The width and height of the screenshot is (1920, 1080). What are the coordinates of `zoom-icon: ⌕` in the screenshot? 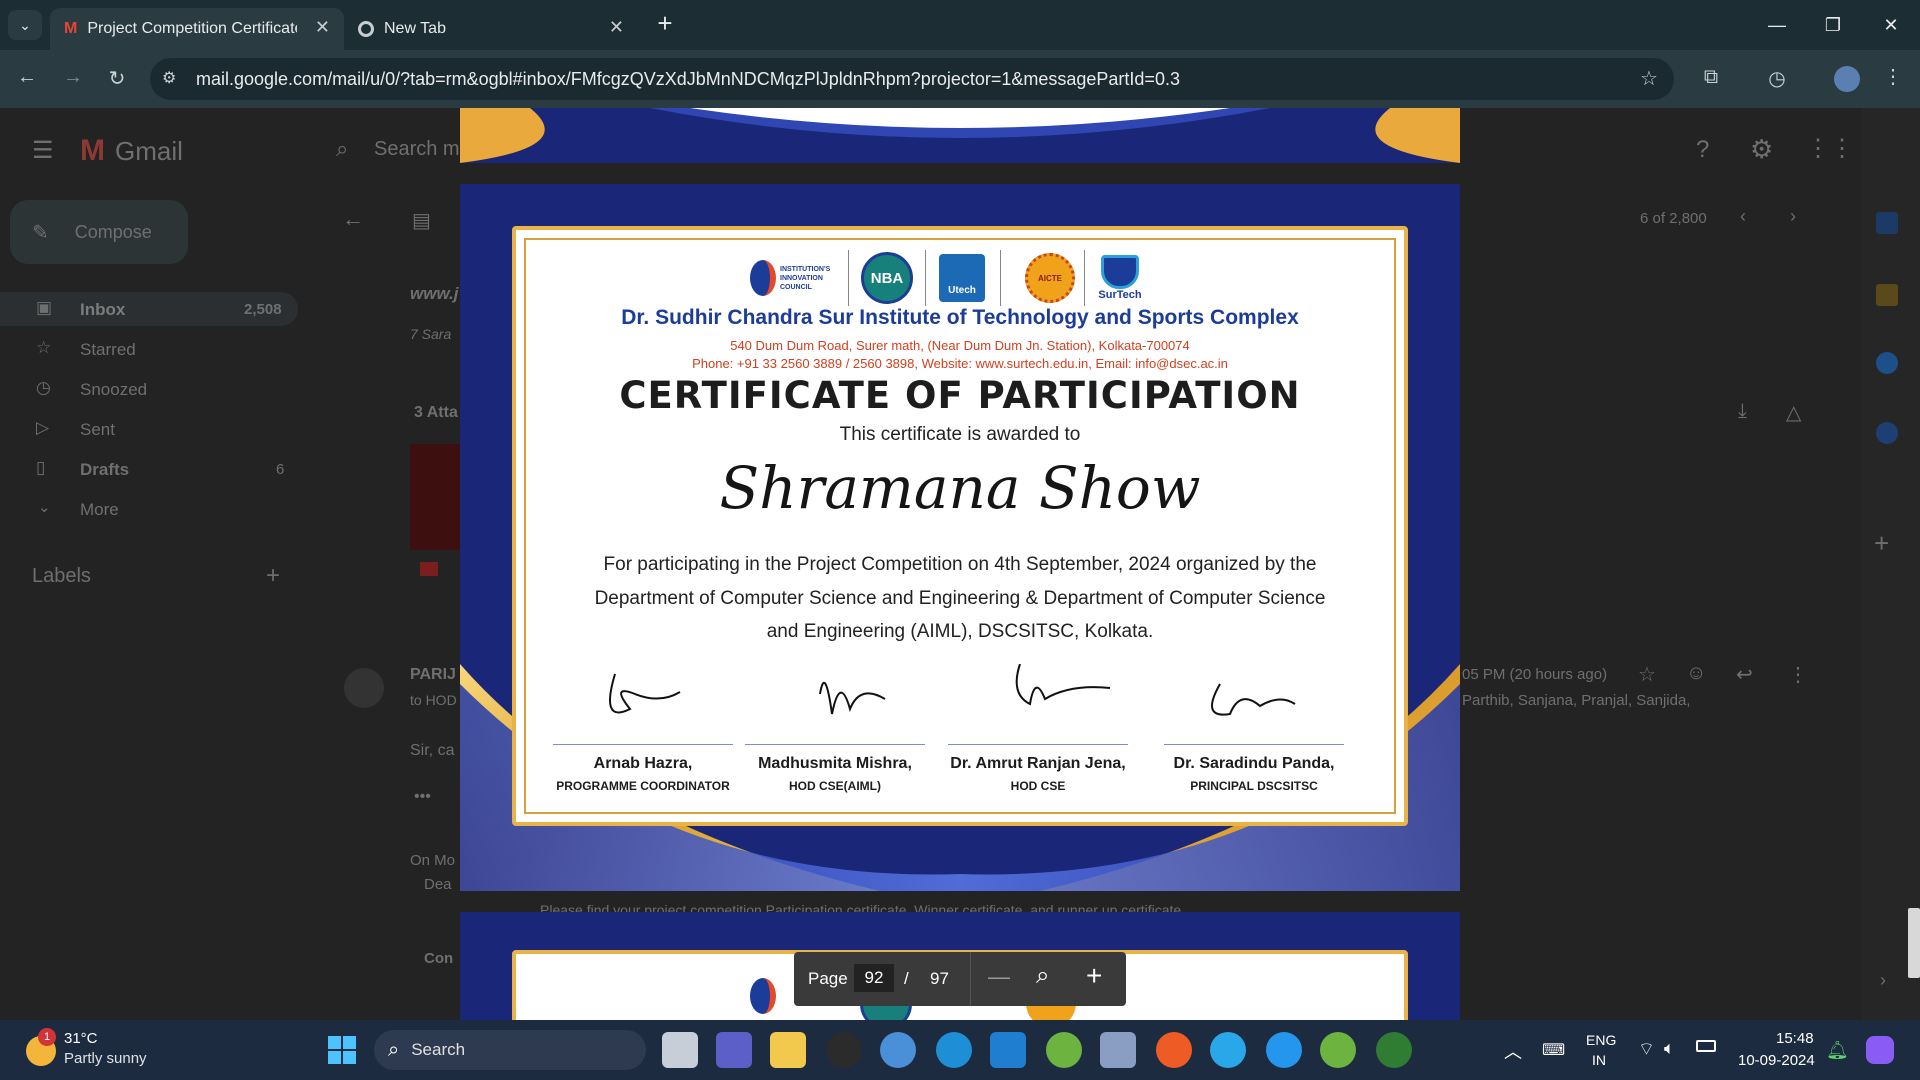 It's located at (1042, 976).